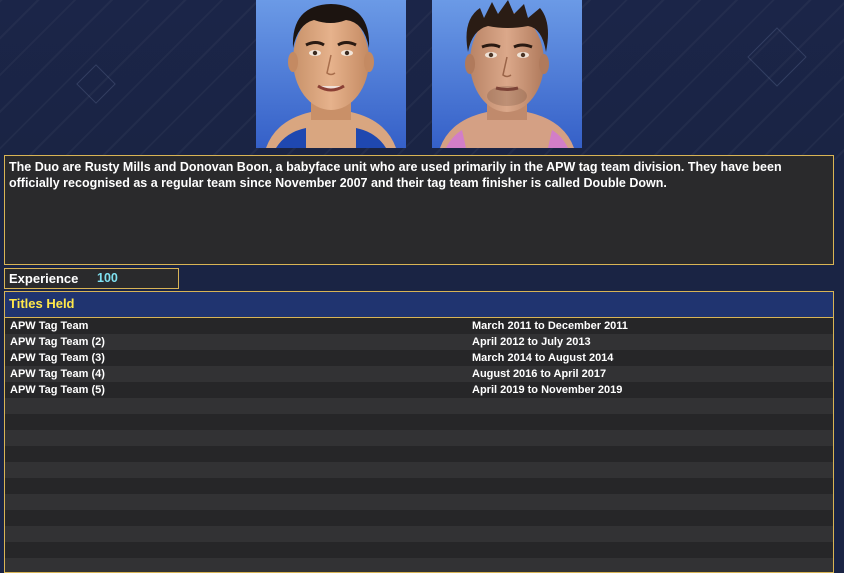  Describe the element at coordinates (419, 326) in the screenshot. I see `table-row: APW Tag Team March 2011 to December 2011` at that location.